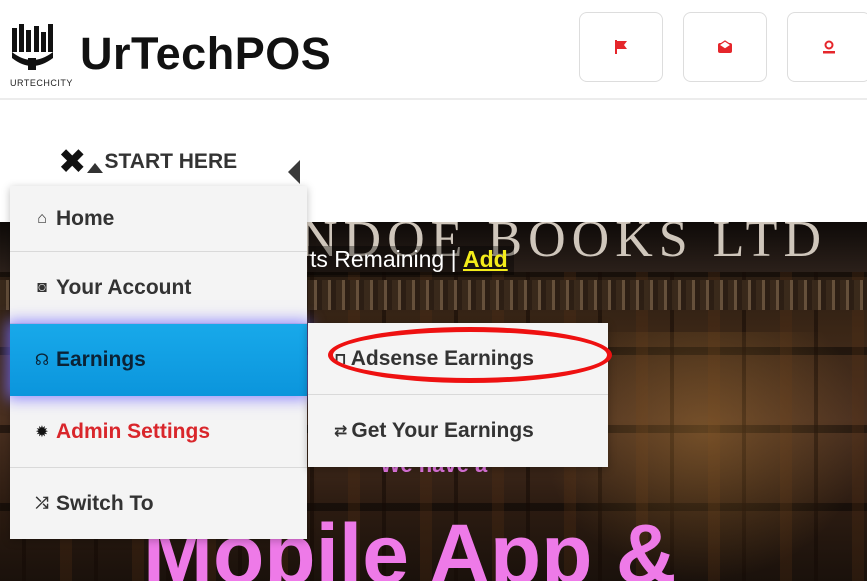  I want to click on envelope-icon, so click(725, 46).